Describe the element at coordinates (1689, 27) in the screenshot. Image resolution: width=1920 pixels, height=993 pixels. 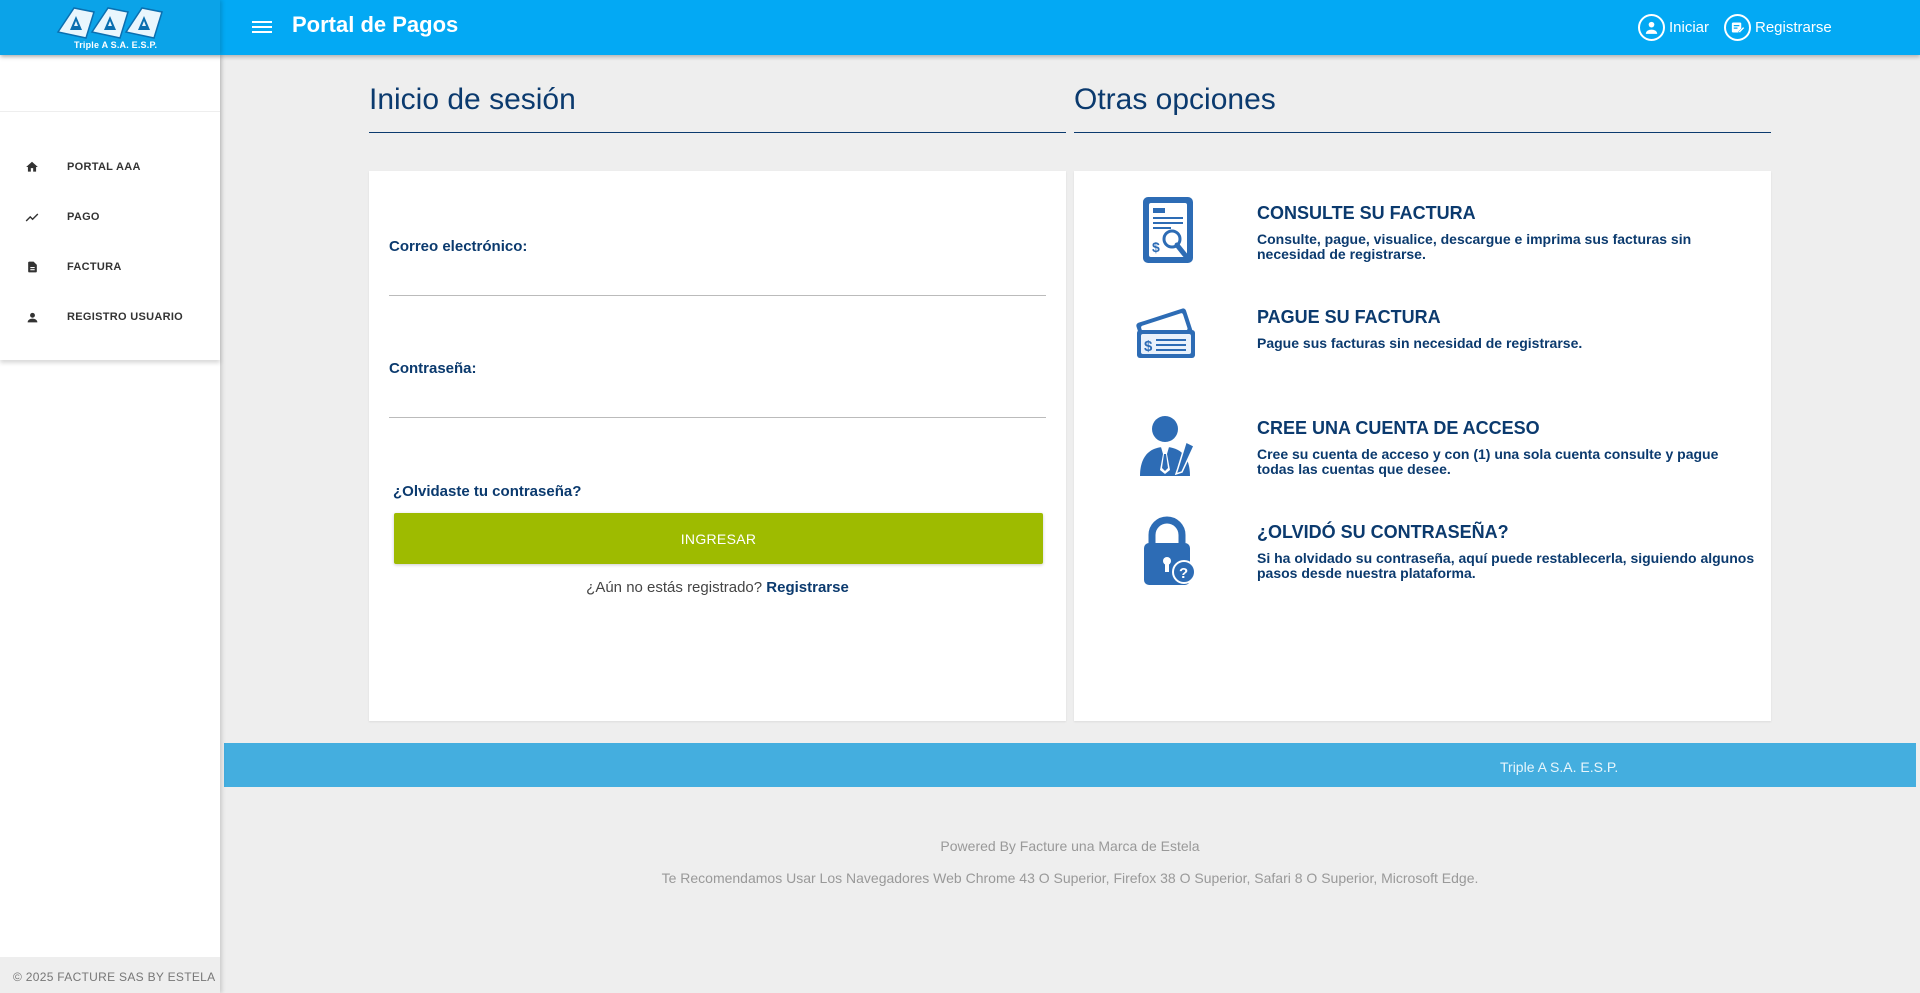
I see `login-link-label: Iniciar` at that location.